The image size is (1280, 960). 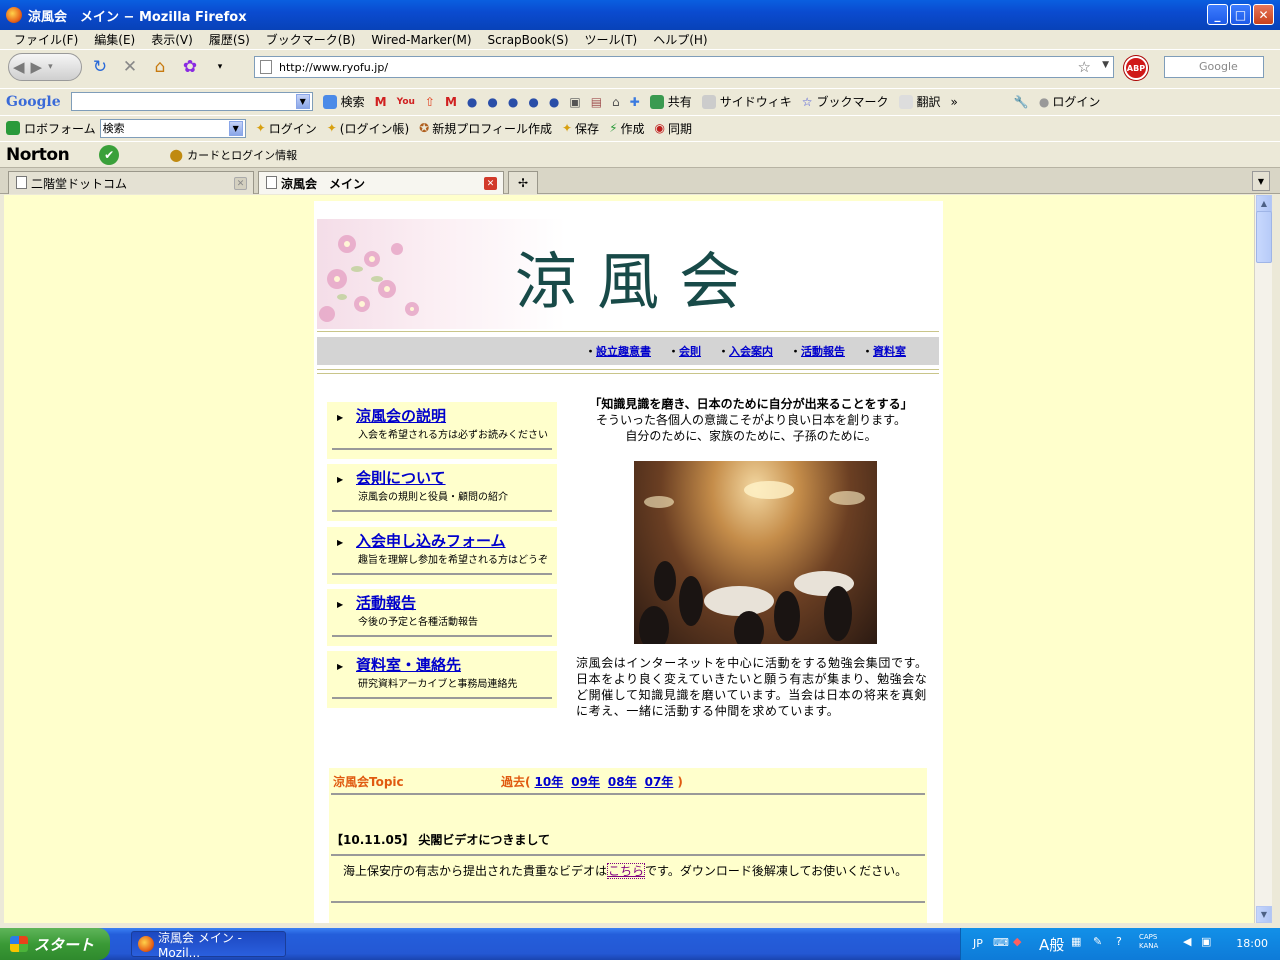 What do you see at coordinates (674, 128) in the screenshot?
I see `sync-button: ◉ 同期` at bounding box center [674, 128].